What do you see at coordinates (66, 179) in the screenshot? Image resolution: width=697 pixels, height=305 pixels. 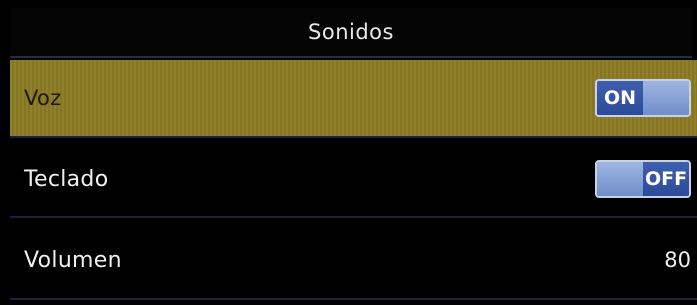 I see `setting-label-teclado: Teclado` at bounding box center [66, 179].